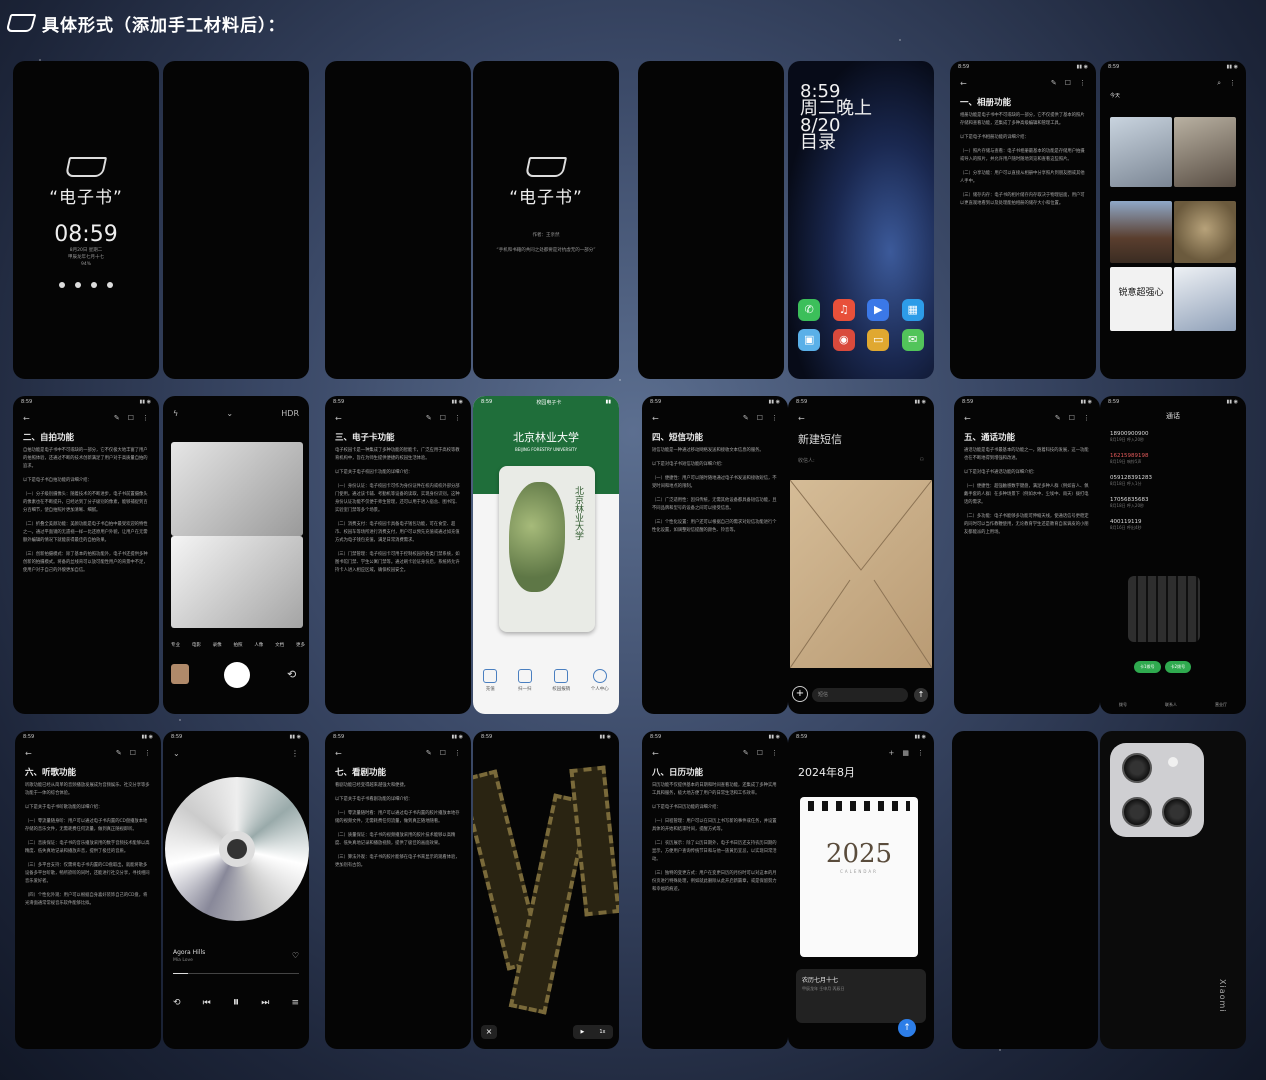 This screenshot has height=1080, width=1266. What do you see at coordinates (878, 340) in the screenshot?
I see `card-app-icon: ▭` at bounding box center [878, 340].